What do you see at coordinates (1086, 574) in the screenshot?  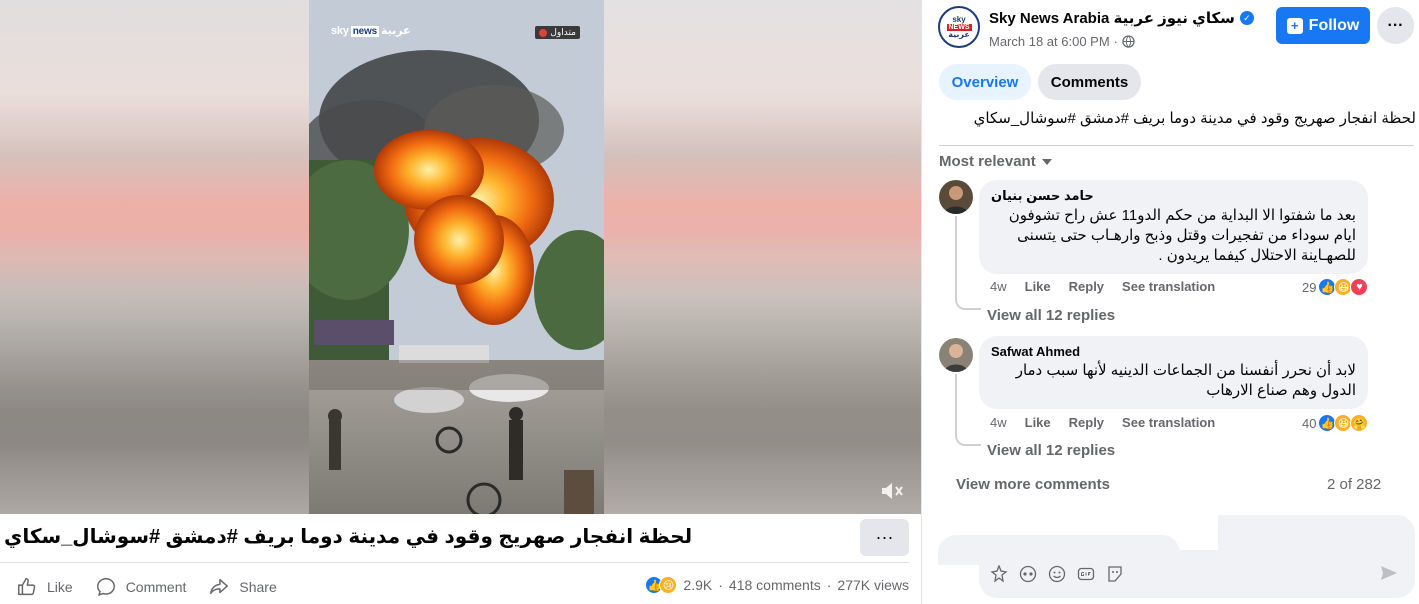 I see `gif-icon` at bounding box center [1086, 574].